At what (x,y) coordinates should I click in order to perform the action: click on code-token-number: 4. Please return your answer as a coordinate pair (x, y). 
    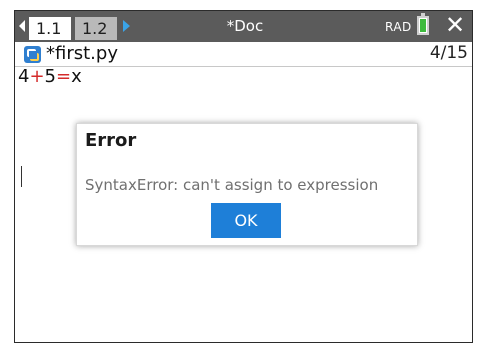
    Looking at the image, I should click on (24, 76).